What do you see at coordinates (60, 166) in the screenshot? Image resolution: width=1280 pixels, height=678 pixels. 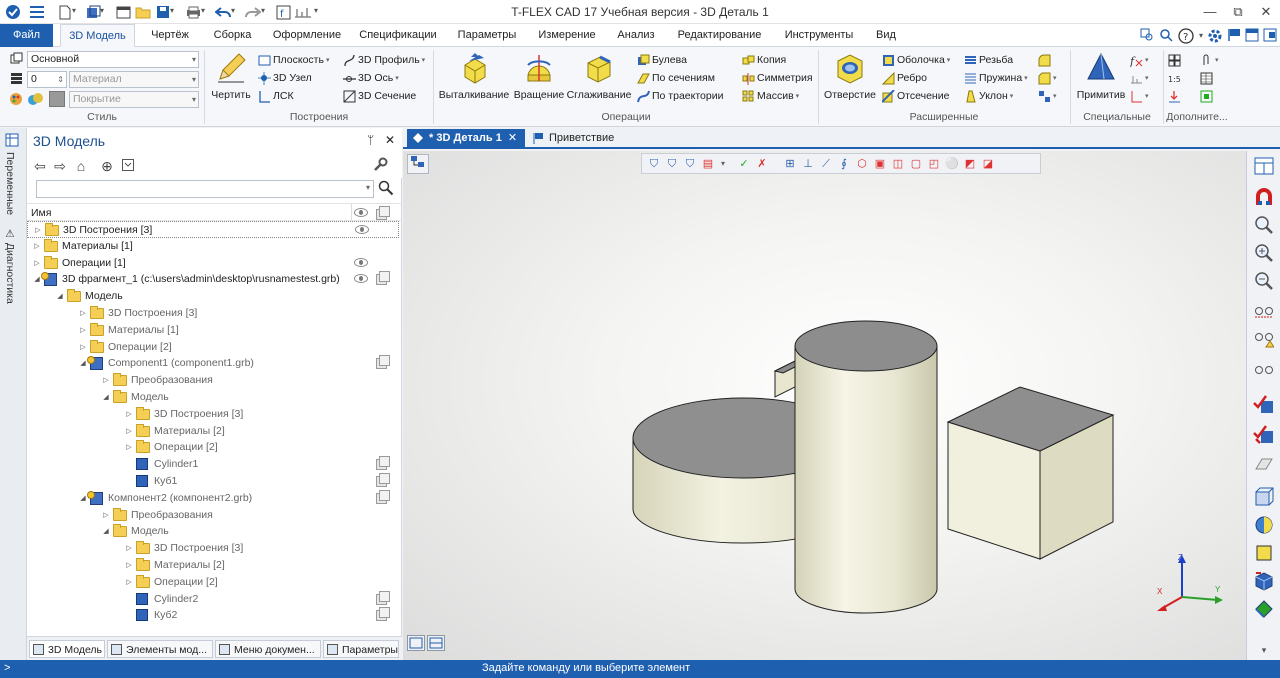 I see `forward-icon: ⇨` at bounding box center [60, 166].